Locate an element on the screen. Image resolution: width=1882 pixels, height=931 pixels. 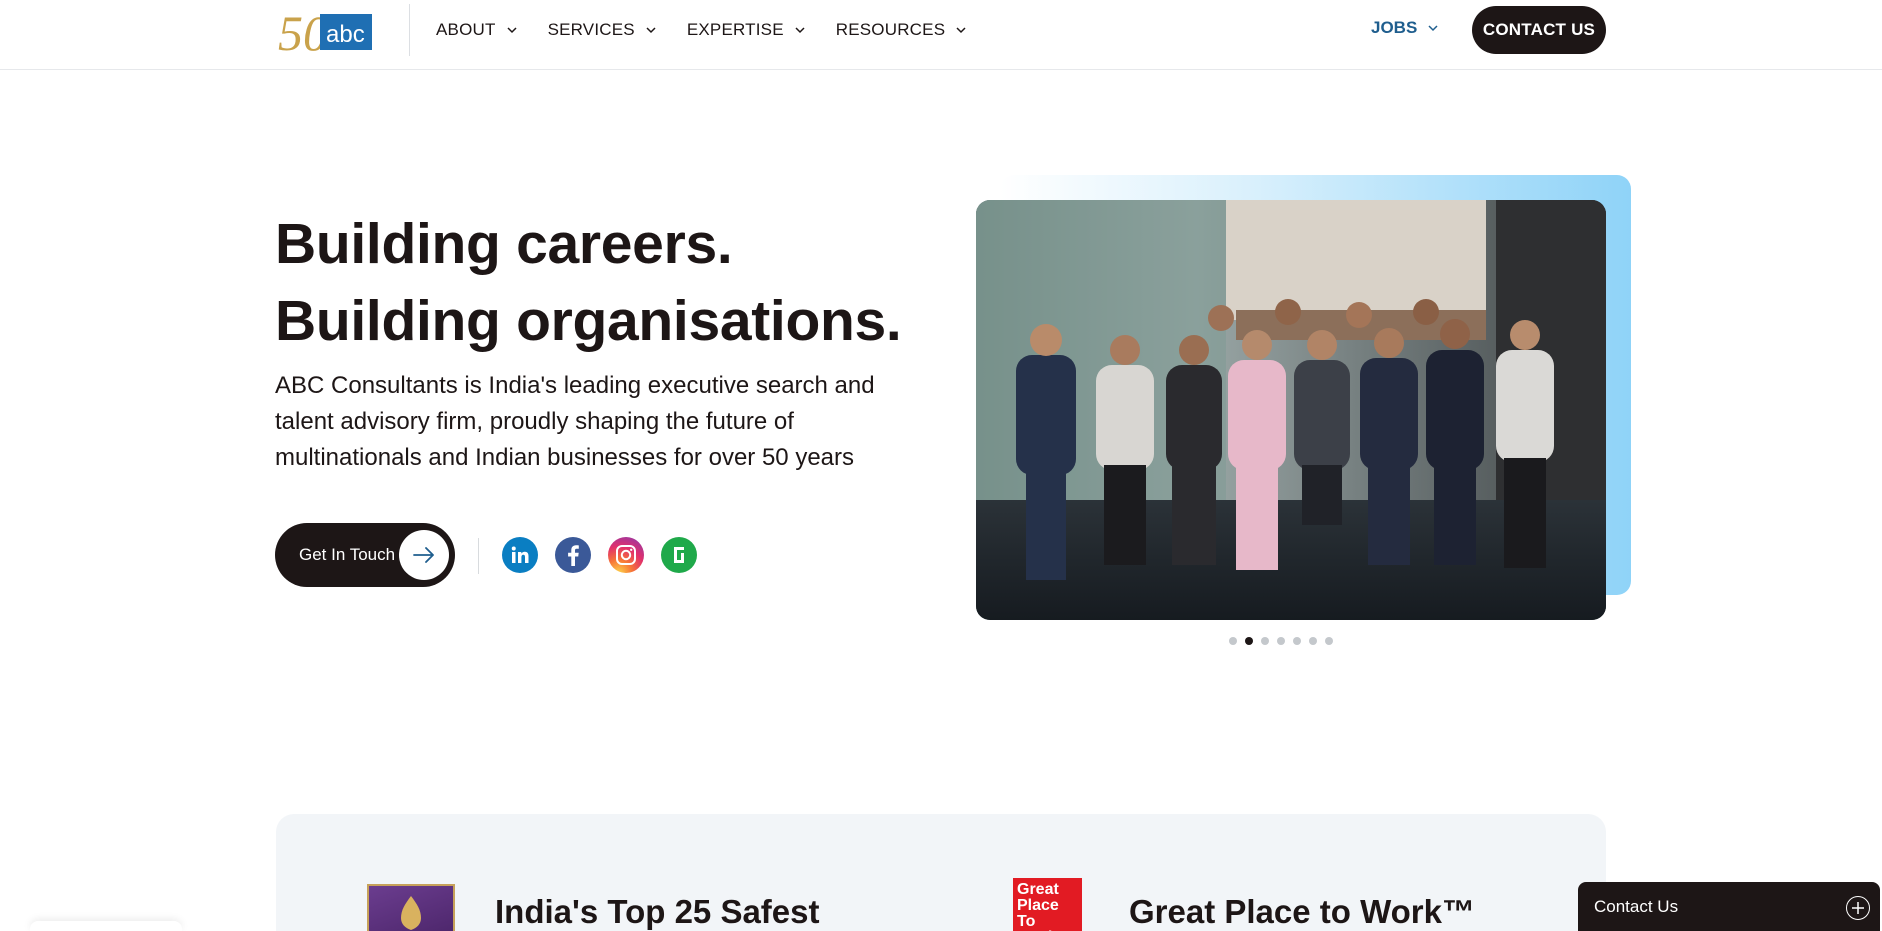
nav-resources: RESOURCES is located at coordinates (902, 30).